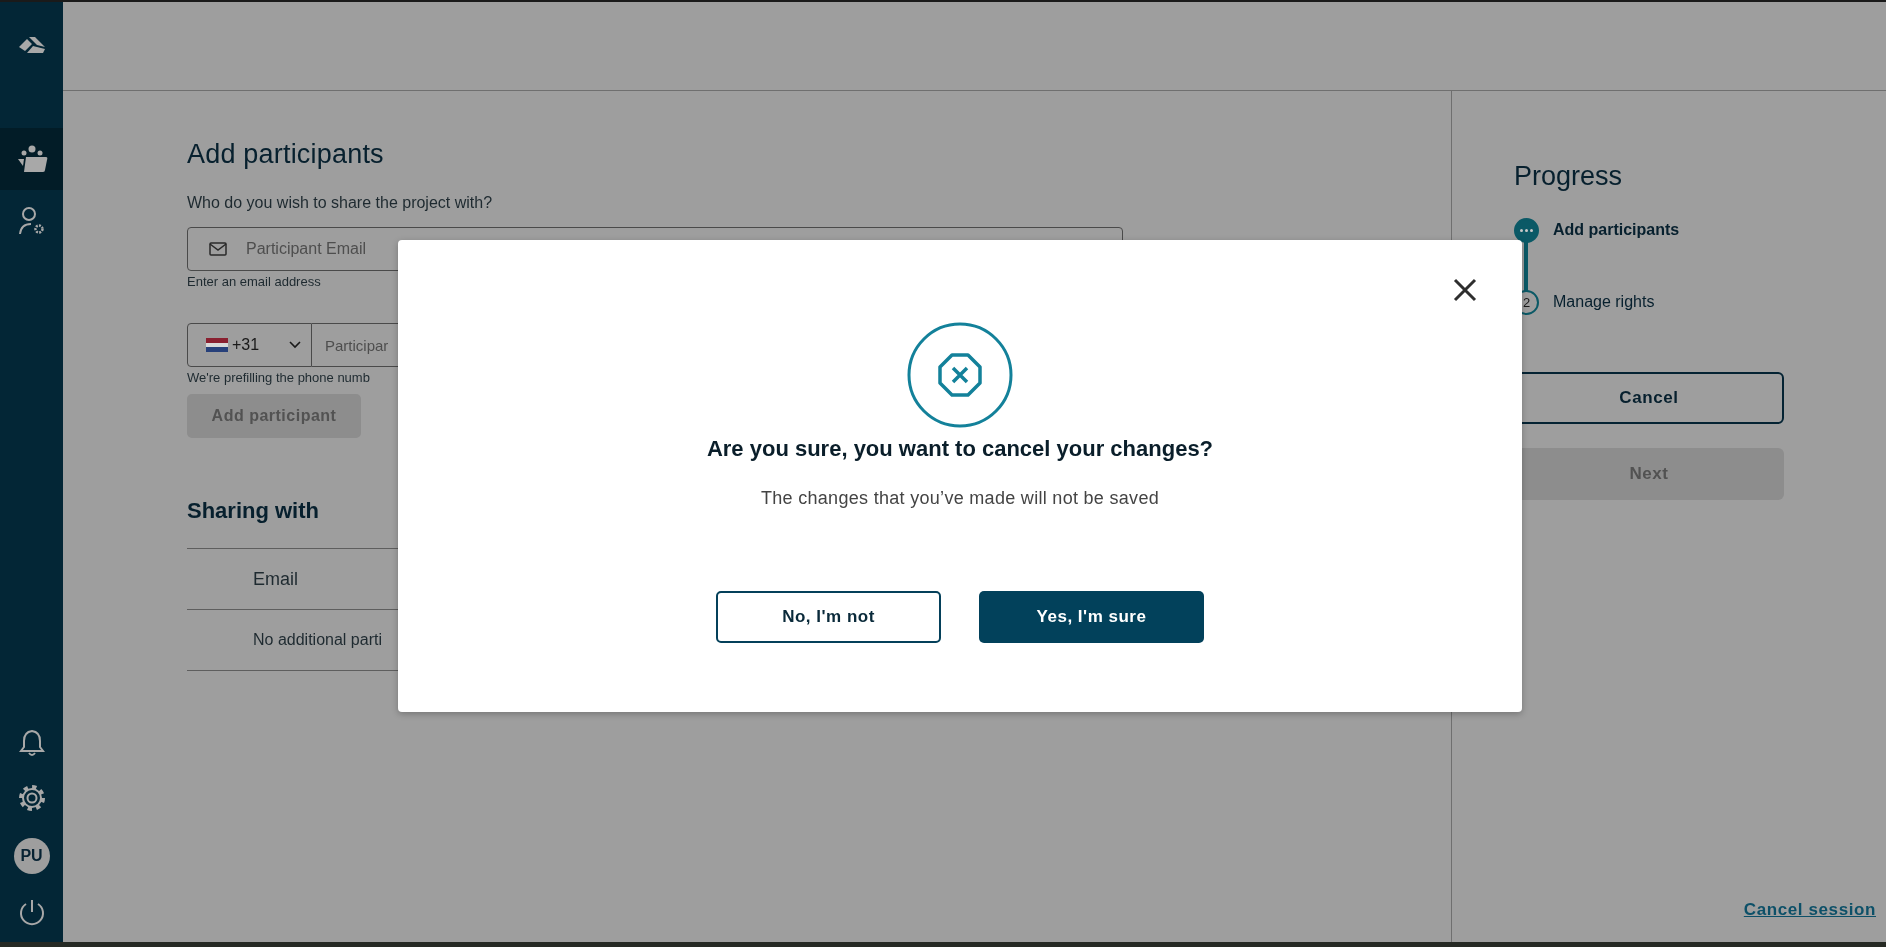 The height and width of the screenshot is (947, 1886). Describe the element at coordinates (275, 579) in the screenshot. I see `column-header: Email` at that location.